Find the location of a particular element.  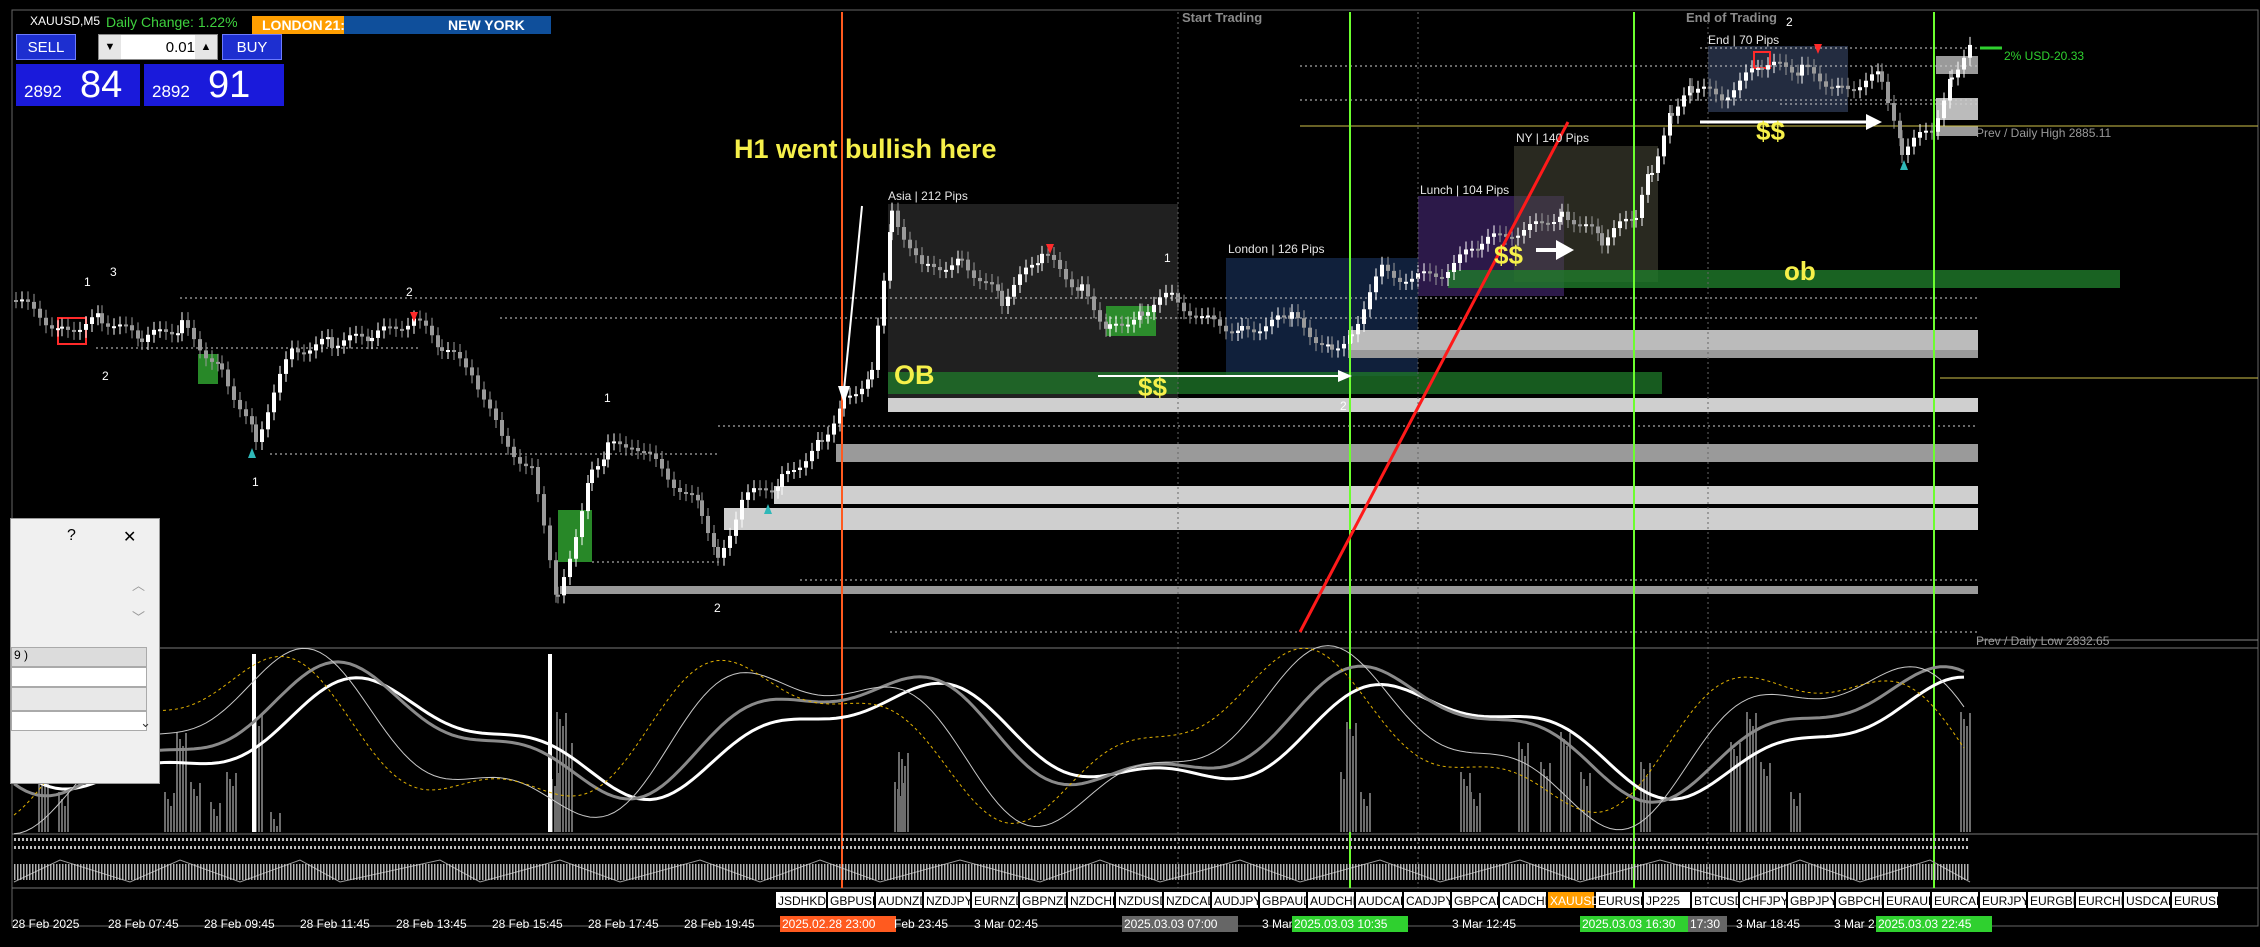

scroll-down-icon: ﹀ is located at coordinates (138, 616).